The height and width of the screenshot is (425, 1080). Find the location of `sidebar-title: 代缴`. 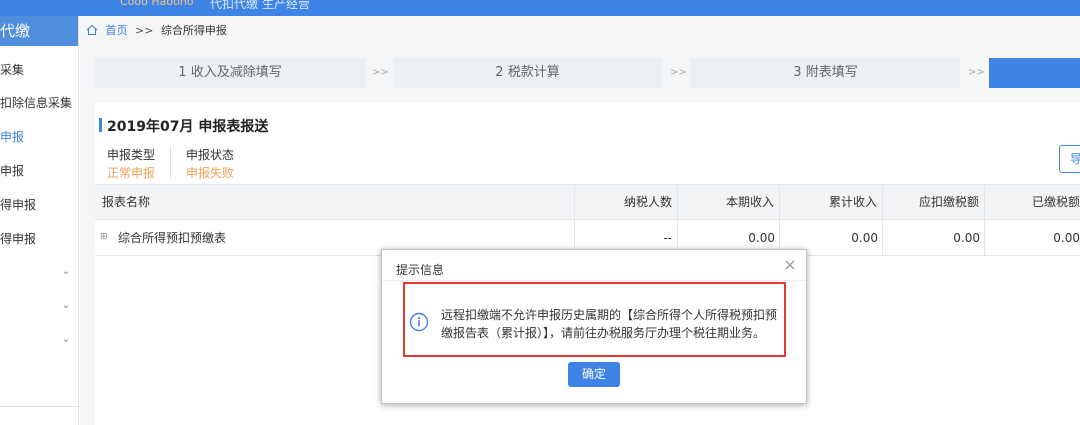

sidebar-title: 代缴 is located at coordinates (39, 31).